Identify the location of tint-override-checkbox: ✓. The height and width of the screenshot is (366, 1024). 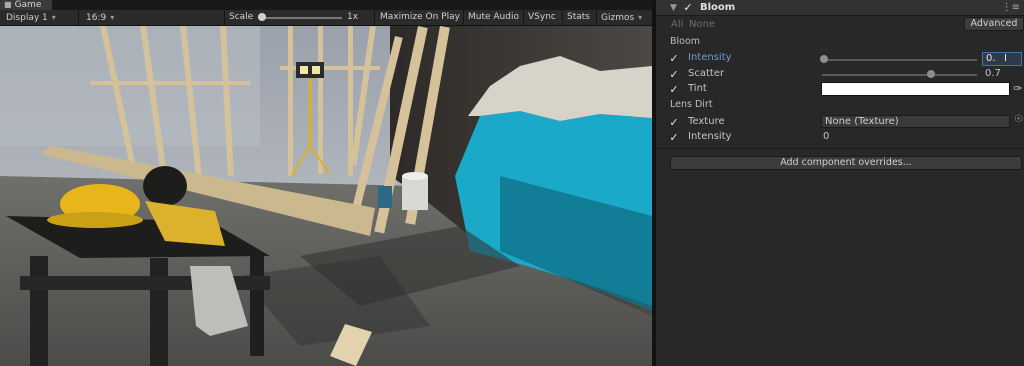
(674, 89).